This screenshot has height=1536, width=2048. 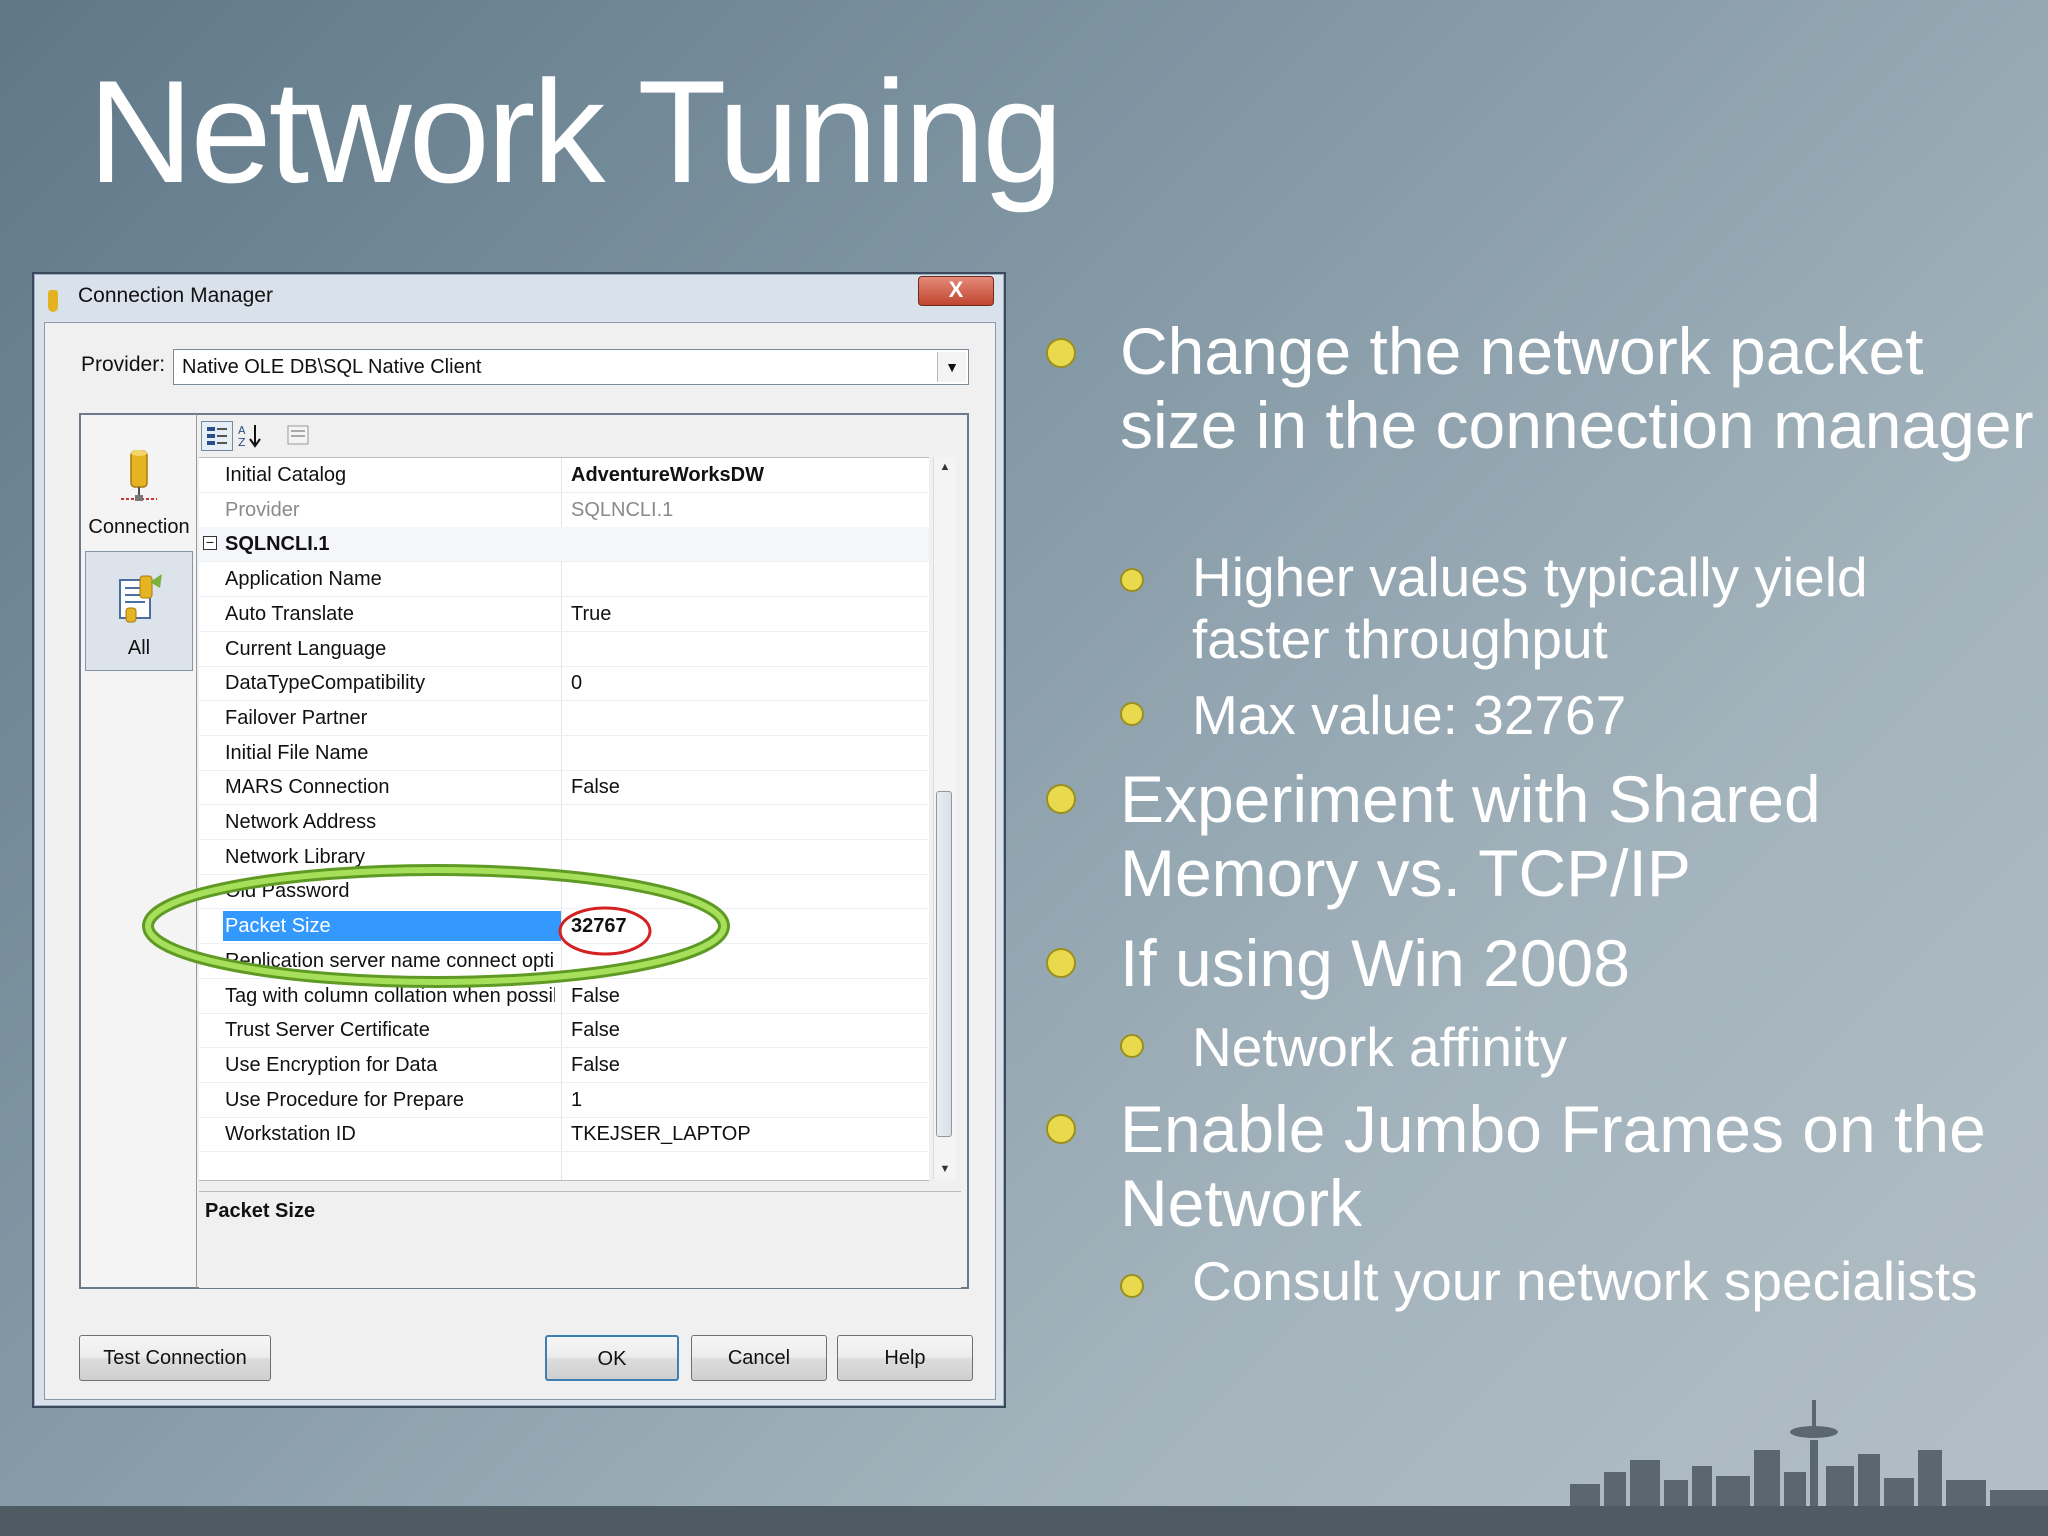 What do you see at coordinates (564, 718) in the screenshot?
I see `table-row: Failover Partner` at bounding box center [564, 718].